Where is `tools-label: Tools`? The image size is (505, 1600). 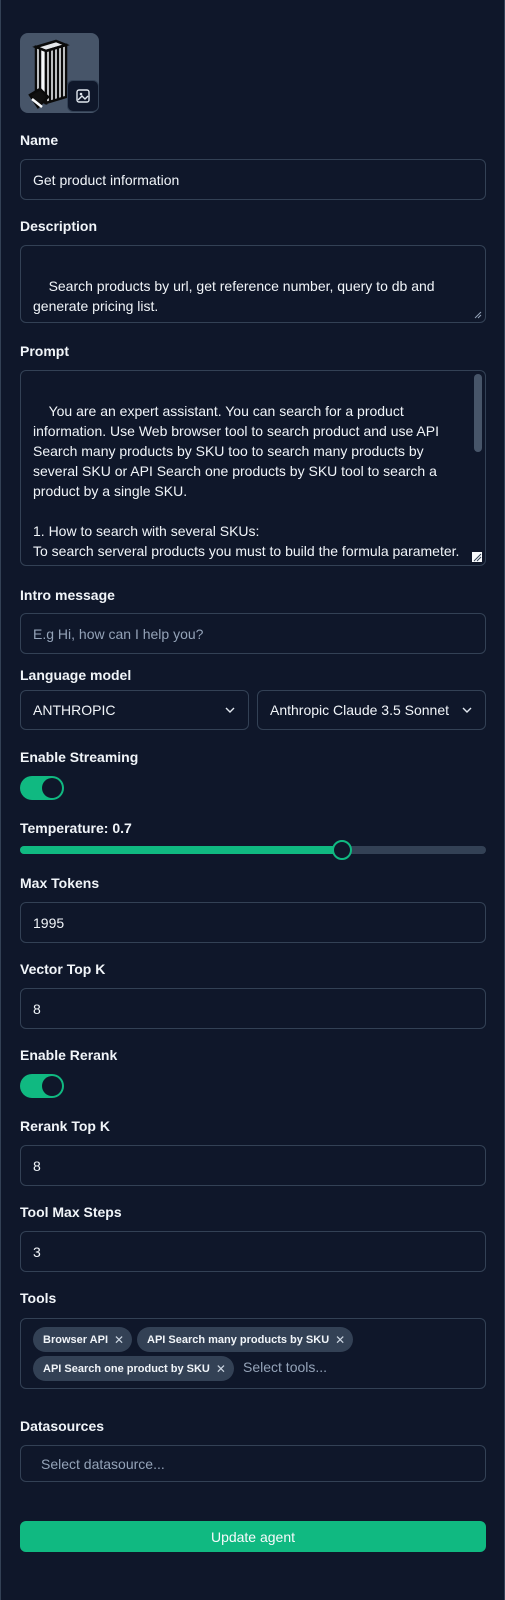
tools-label: Tools is located at coordinates (38, 1298).